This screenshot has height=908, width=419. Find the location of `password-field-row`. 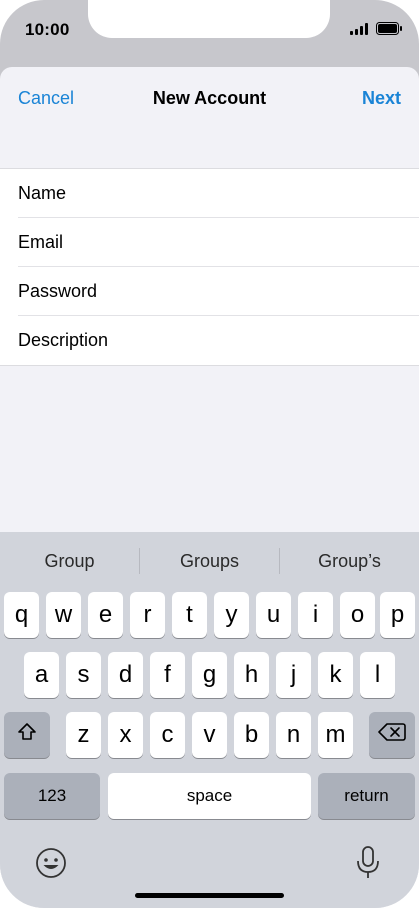

password-field-row is located at coordinates (209, 291).